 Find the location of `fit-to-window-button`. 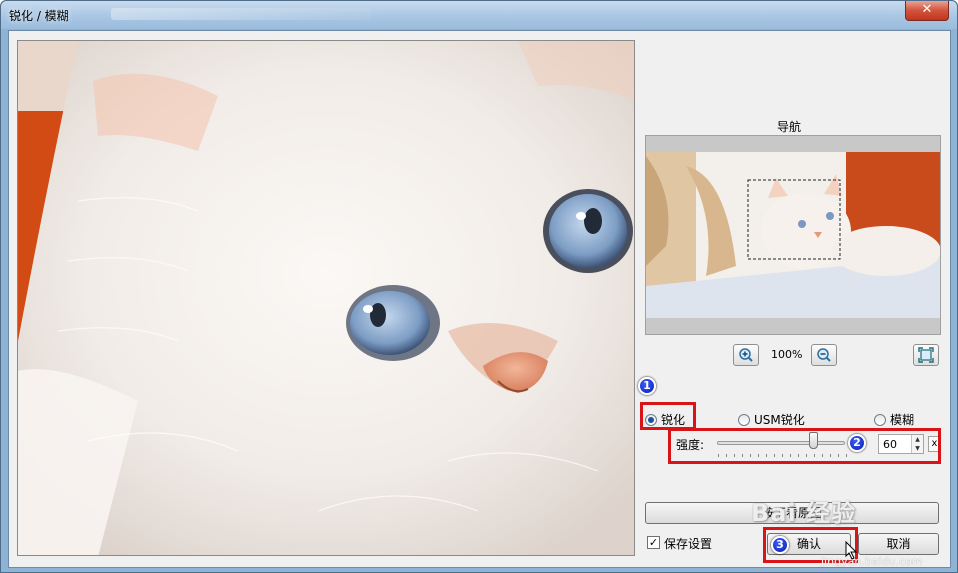

fit-to-window-button is located at coordinates (926, 355).